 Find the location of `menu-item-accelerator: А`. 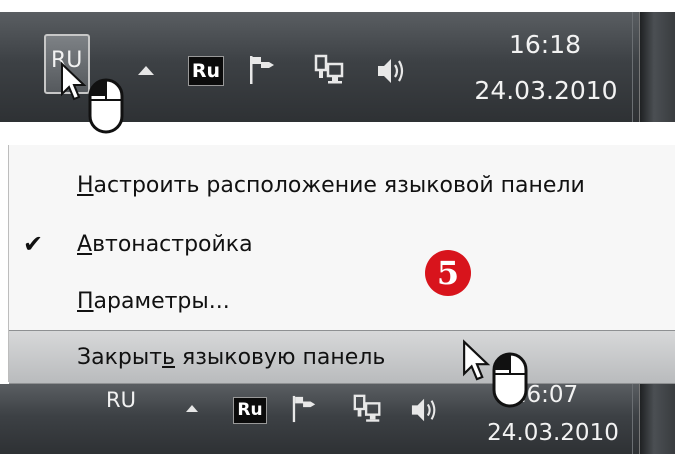

menu-item-accelerator: А is located at coordinates (85, 244).